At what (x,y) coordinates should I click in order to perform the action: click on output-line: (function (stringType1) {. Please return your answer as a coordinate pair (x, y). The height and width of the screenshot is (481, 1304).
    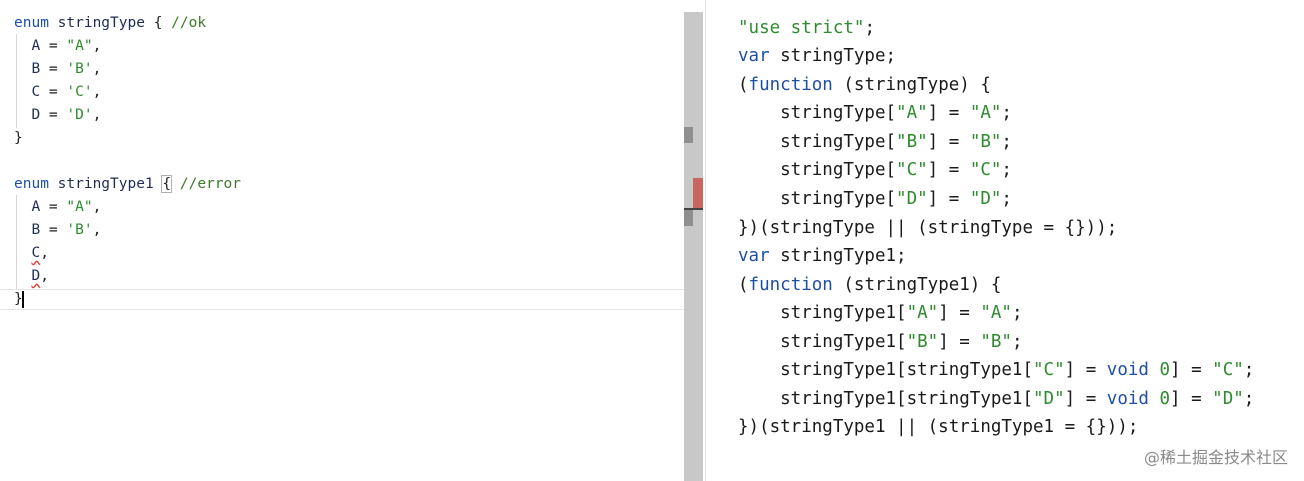
    Looking at the image, I should click on (870, 285).